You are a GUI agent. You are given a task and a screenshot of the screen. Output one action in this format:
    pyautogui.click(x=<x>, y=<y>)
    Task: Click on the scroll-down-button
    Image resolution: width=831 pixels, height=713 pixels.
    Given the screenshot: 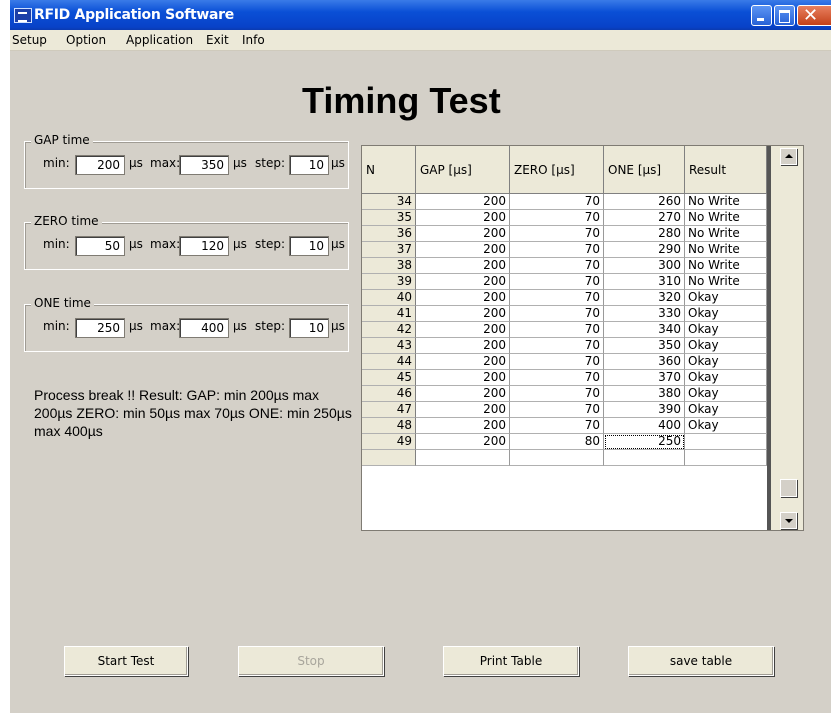 What is the action you would take?
    pyautogui.click(x=788, y=520)
    